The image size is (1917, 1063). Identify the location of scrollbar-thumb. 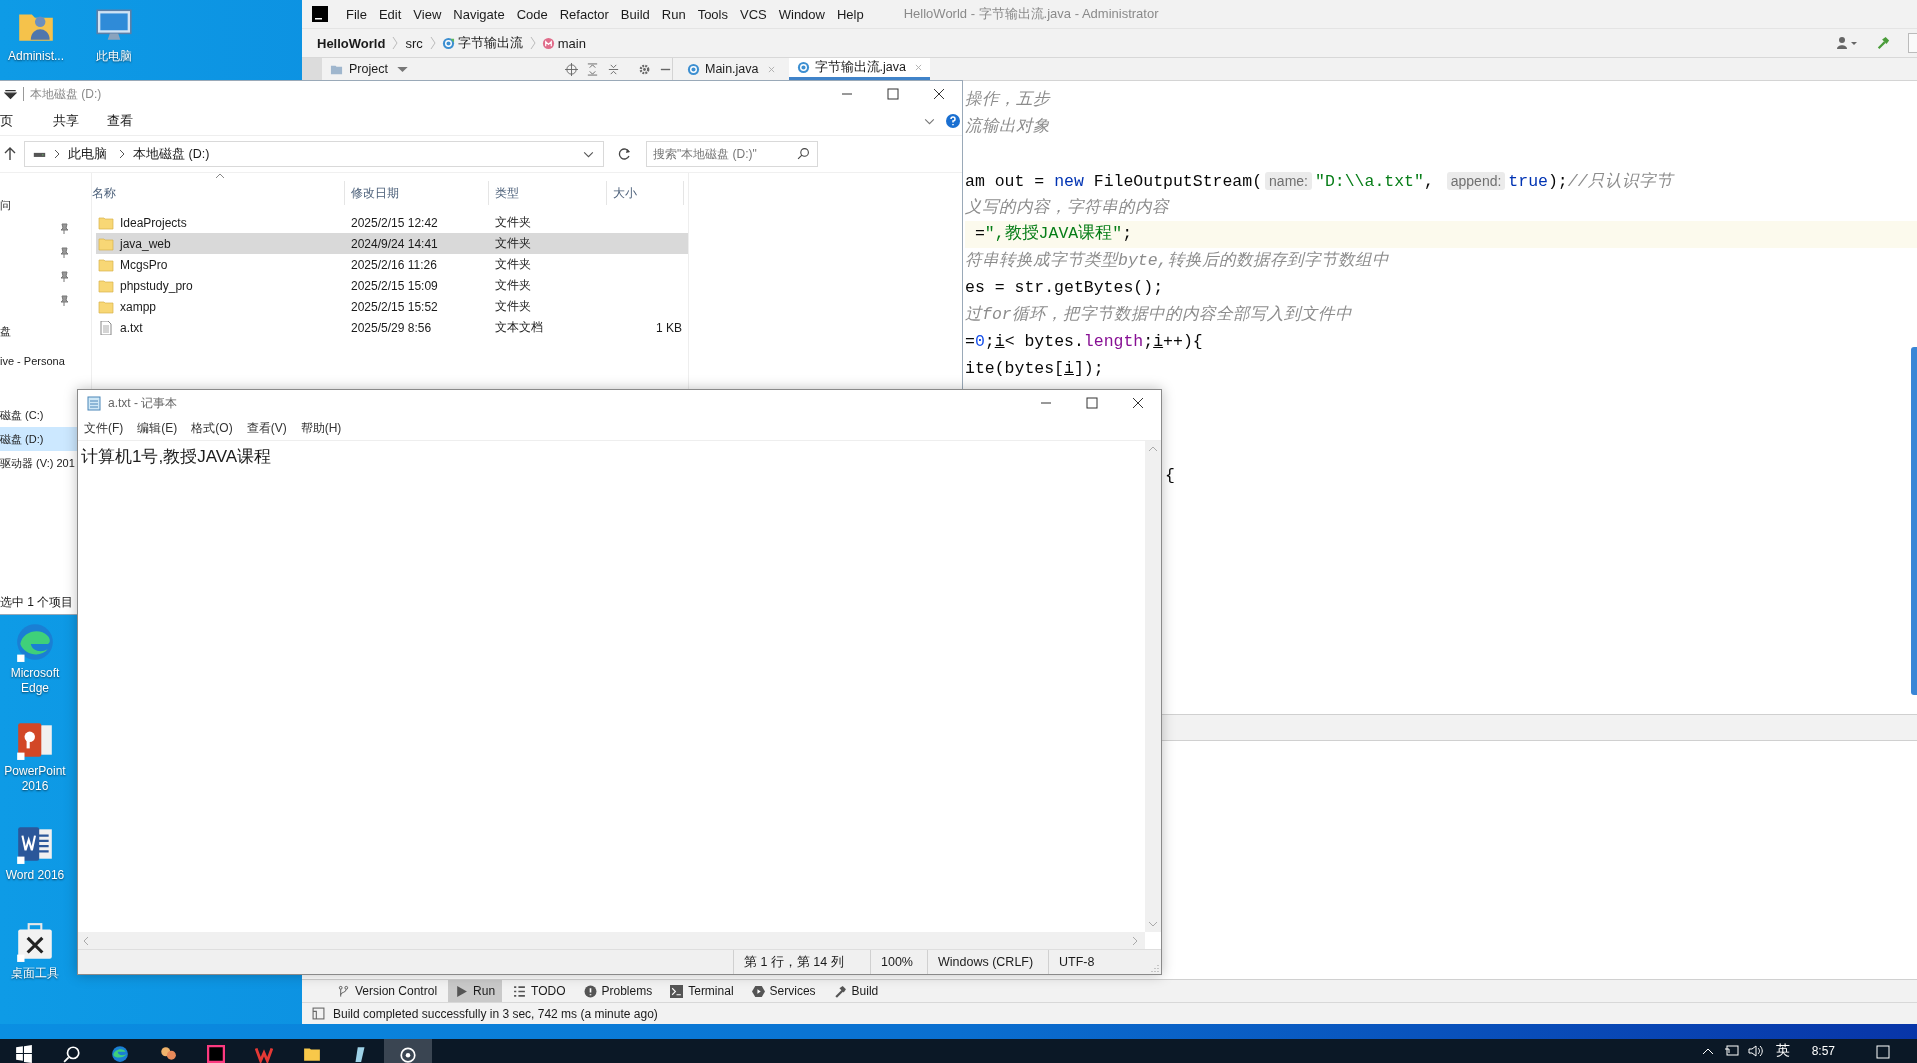
(1914, 521).